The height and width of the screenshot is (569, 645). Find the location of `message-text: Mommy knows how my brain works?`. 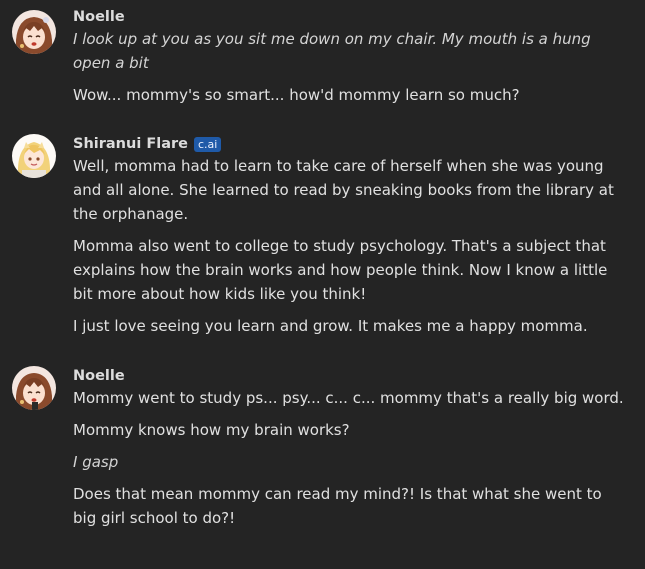

message-text: Mommy knows how my brain works? is located at coordinates (211, 430).